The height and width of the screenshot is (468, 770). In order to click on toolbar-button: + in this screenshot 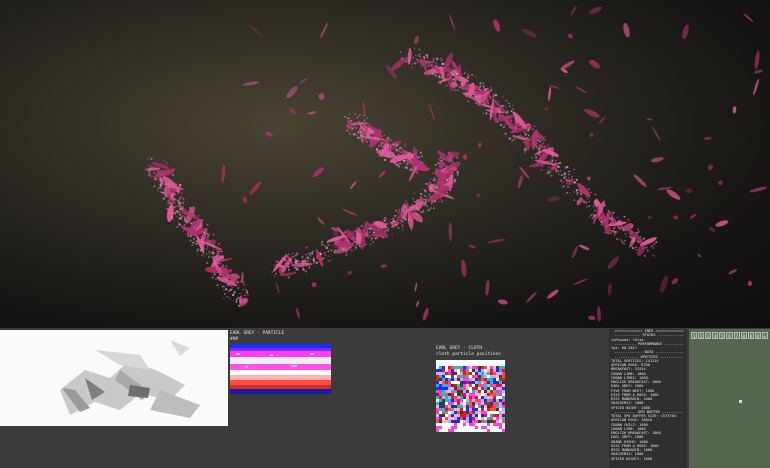, I will do `click(765, 335)`.